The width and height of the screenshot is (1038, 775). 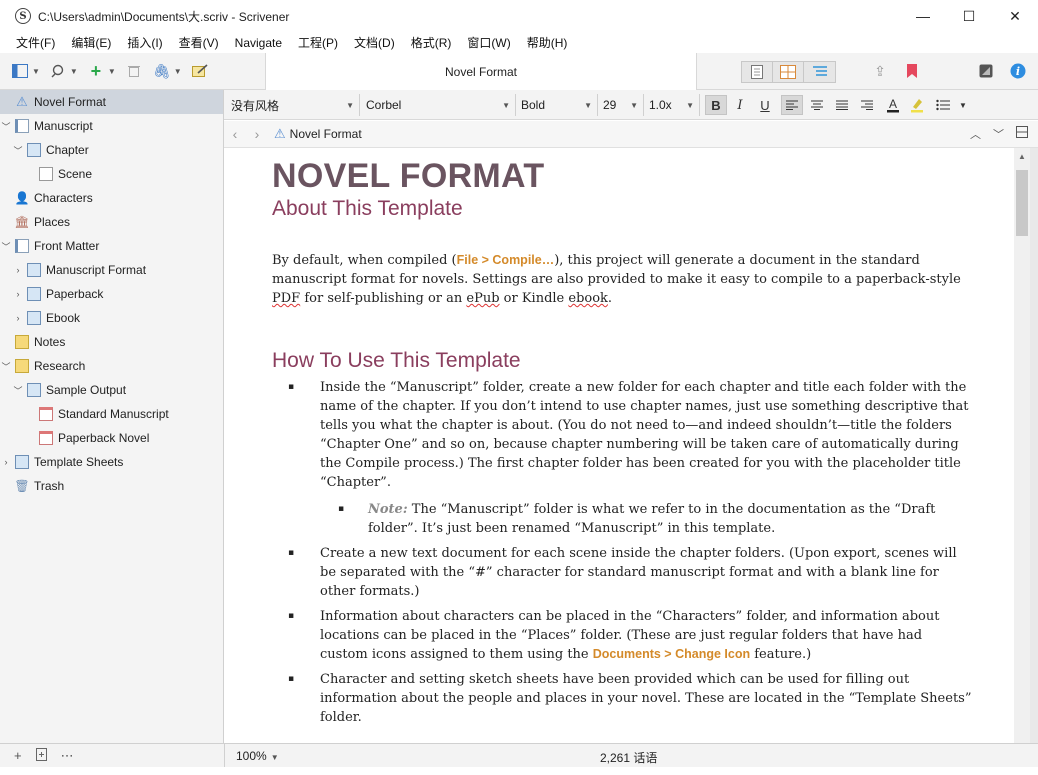 I want to click on line-spacing-select: 1.0x ▼, so click(x=672, y=105).